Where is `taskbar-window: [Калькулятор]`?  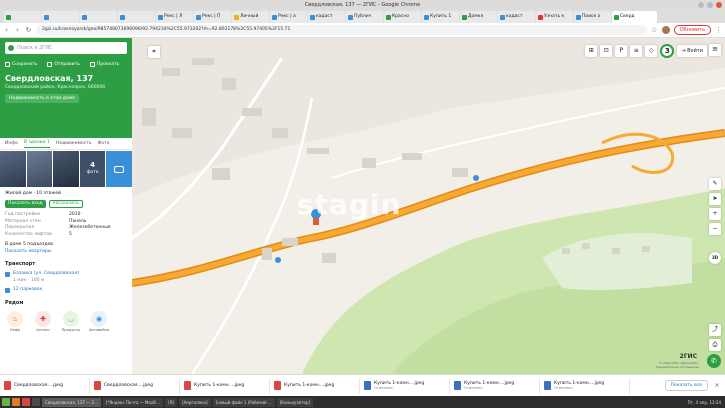
taskbar-window: [Калькулятор] is located at coordinates (295, 402).